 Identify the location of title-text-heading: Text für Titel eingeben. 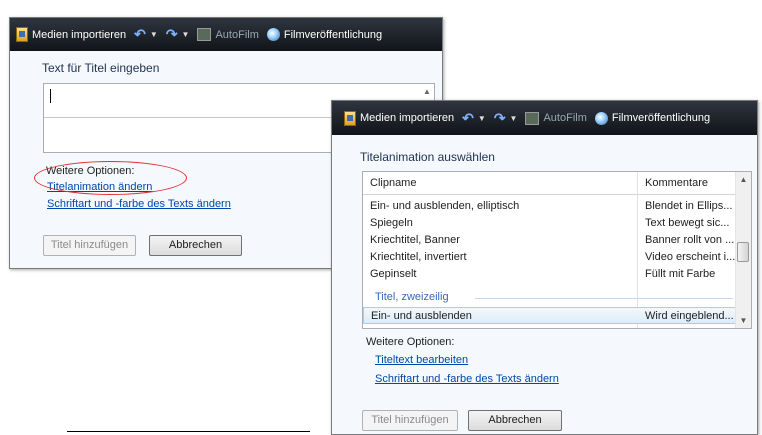
(101, 68).